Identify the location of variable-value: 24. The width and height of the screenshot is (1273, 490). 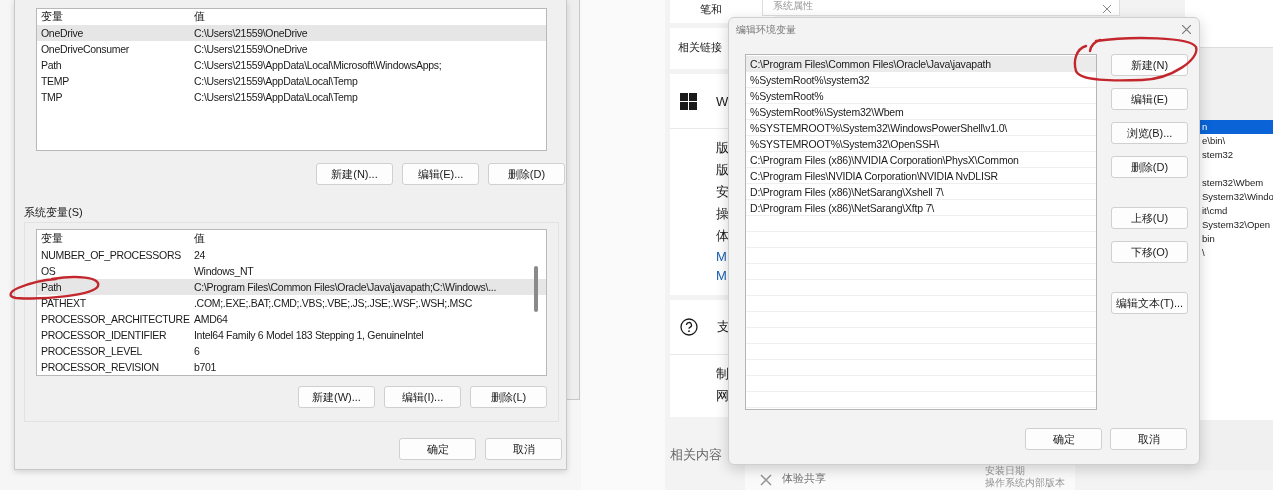
(200, 255).